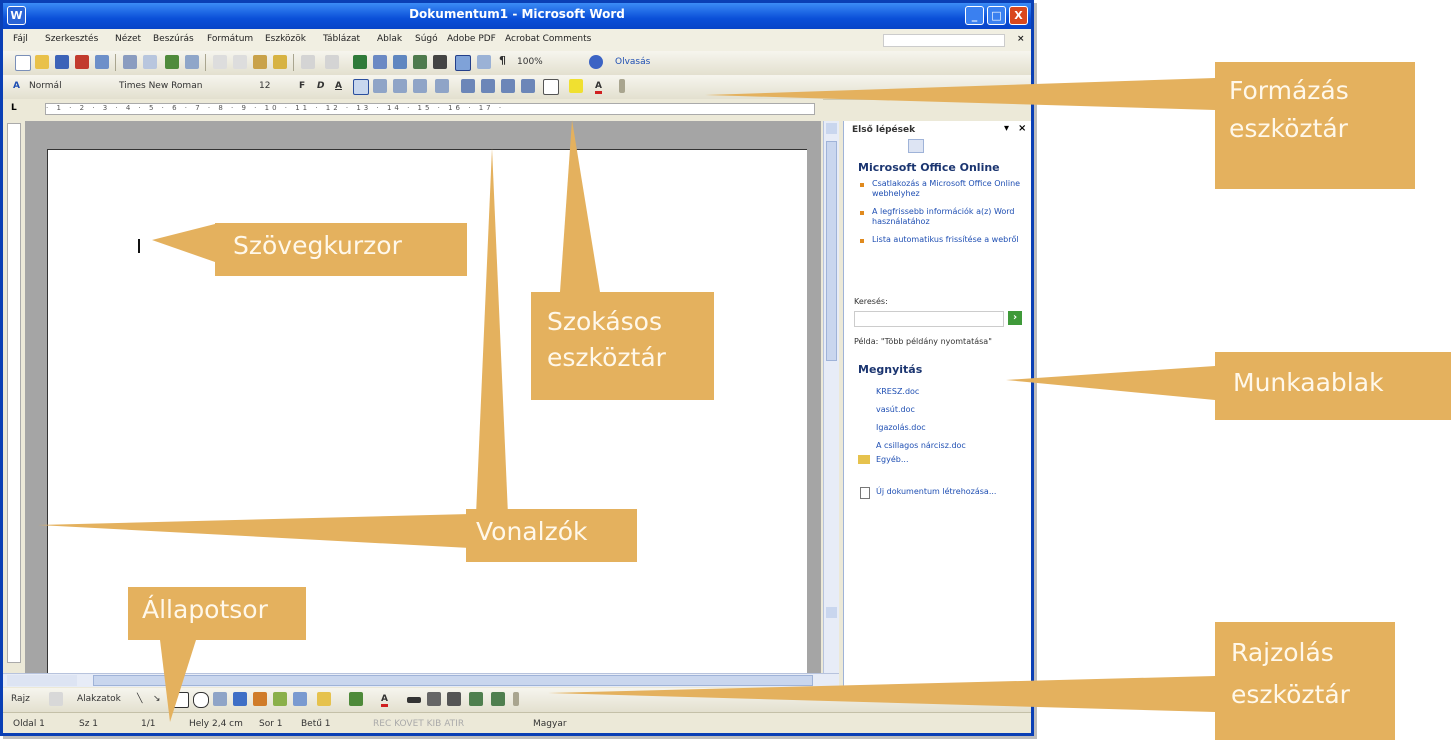 The image size is (1454, 742). What do you see at coordinates (580, 206) in the screenshot?
I see `pointer-standard` at bounding box center [580, 206].